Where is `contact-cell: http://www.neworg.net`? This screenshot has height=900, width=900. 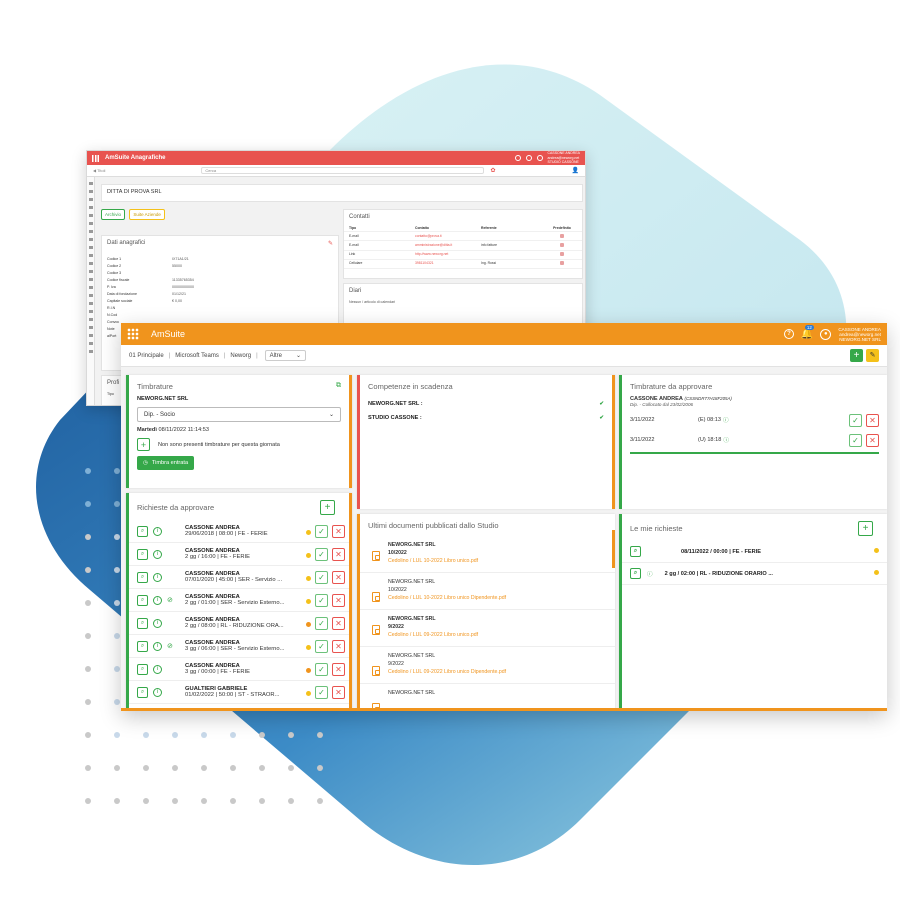
contact-cell: http://www.neworg.net is located at coordinates (448, 254).